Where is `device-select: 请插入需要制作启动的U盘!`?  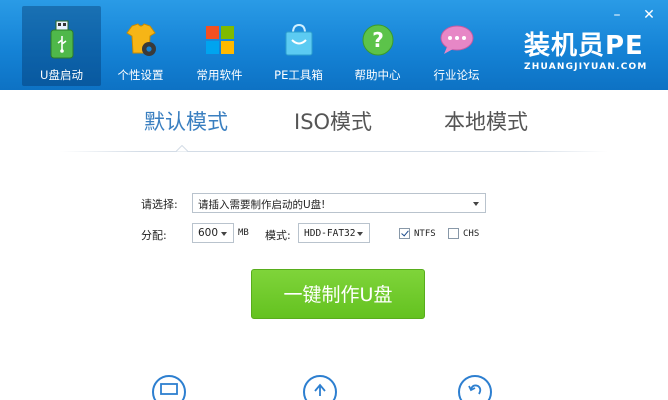
device-select: 请插入需要制作启动的U盘! is located at coordinates (339, 203).